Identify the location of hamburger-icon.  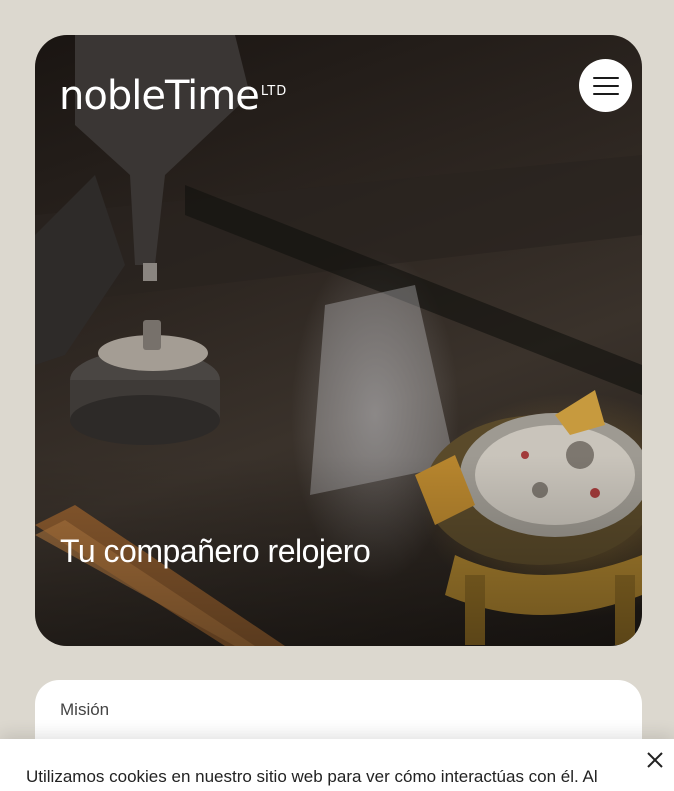
(605, 77).